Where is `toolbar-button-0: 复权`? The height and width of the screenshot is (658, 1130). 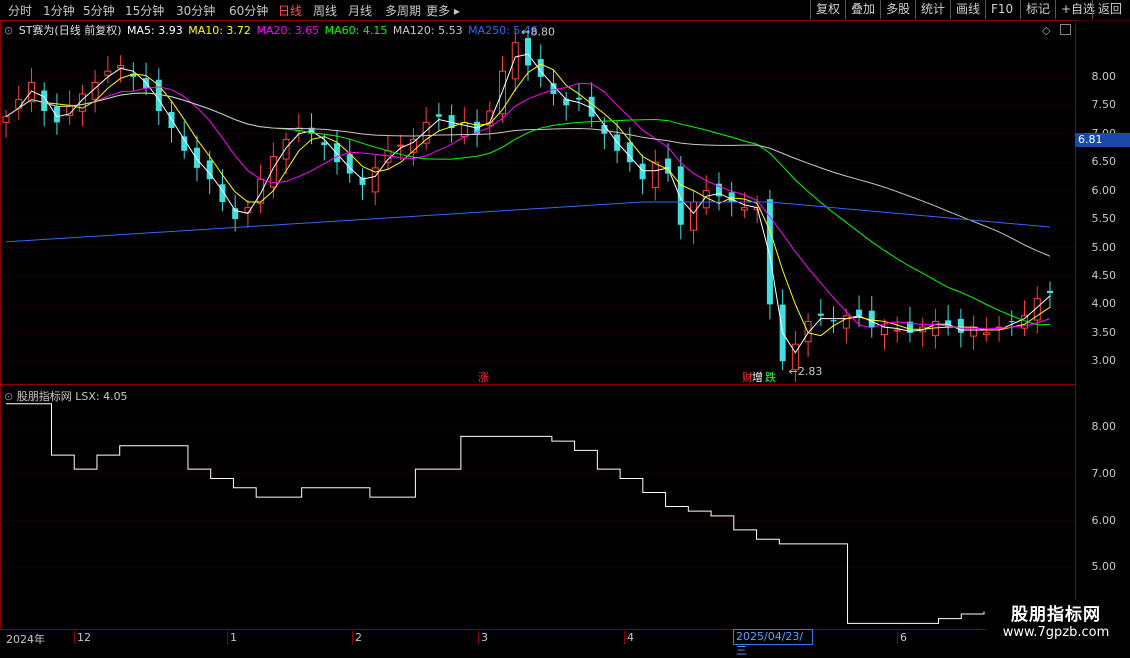
toolbar-button-0: 复权 is located at coordinates (827, 9).